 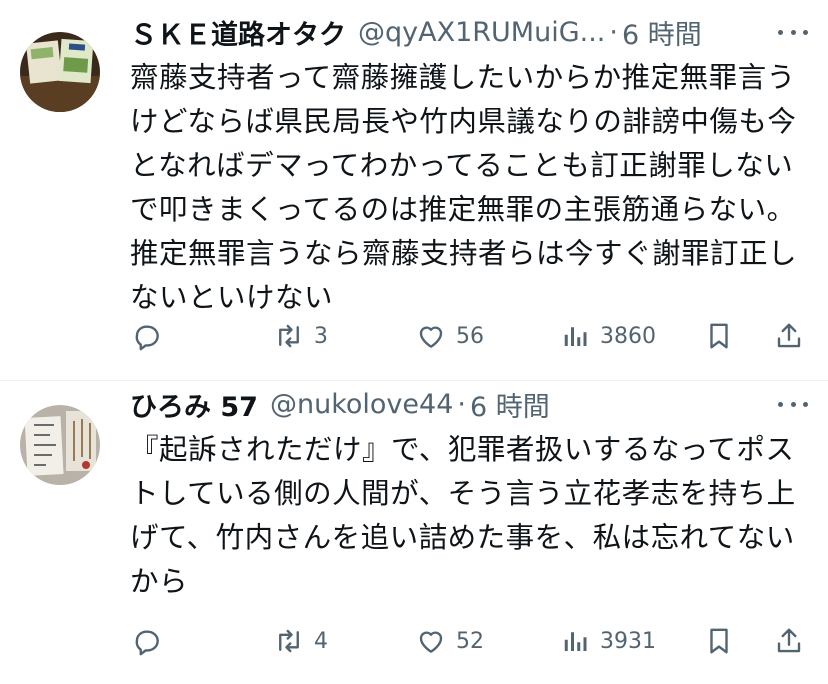 I want to click on like-count: 52, so click(x=470, y=641).